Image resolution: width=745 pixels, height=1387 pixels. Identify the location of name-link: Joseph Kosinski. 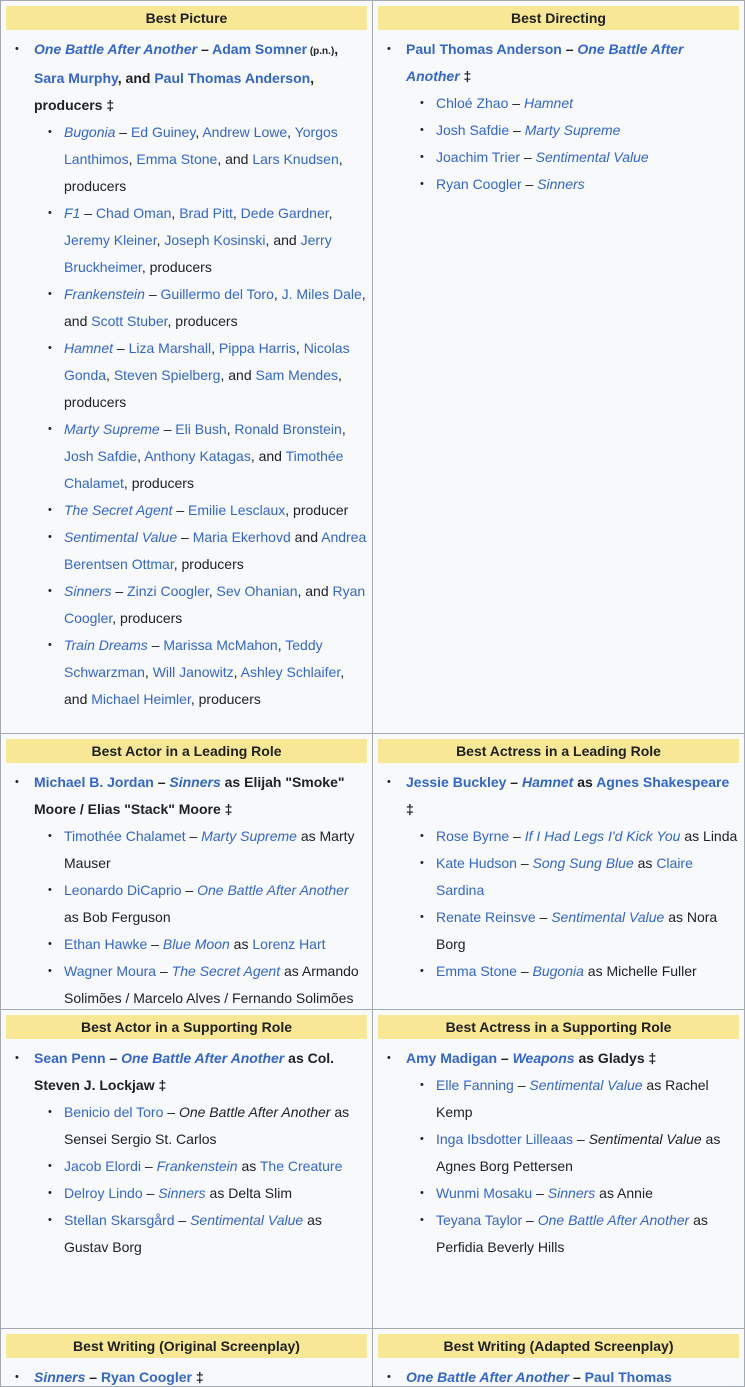
(214, 240).